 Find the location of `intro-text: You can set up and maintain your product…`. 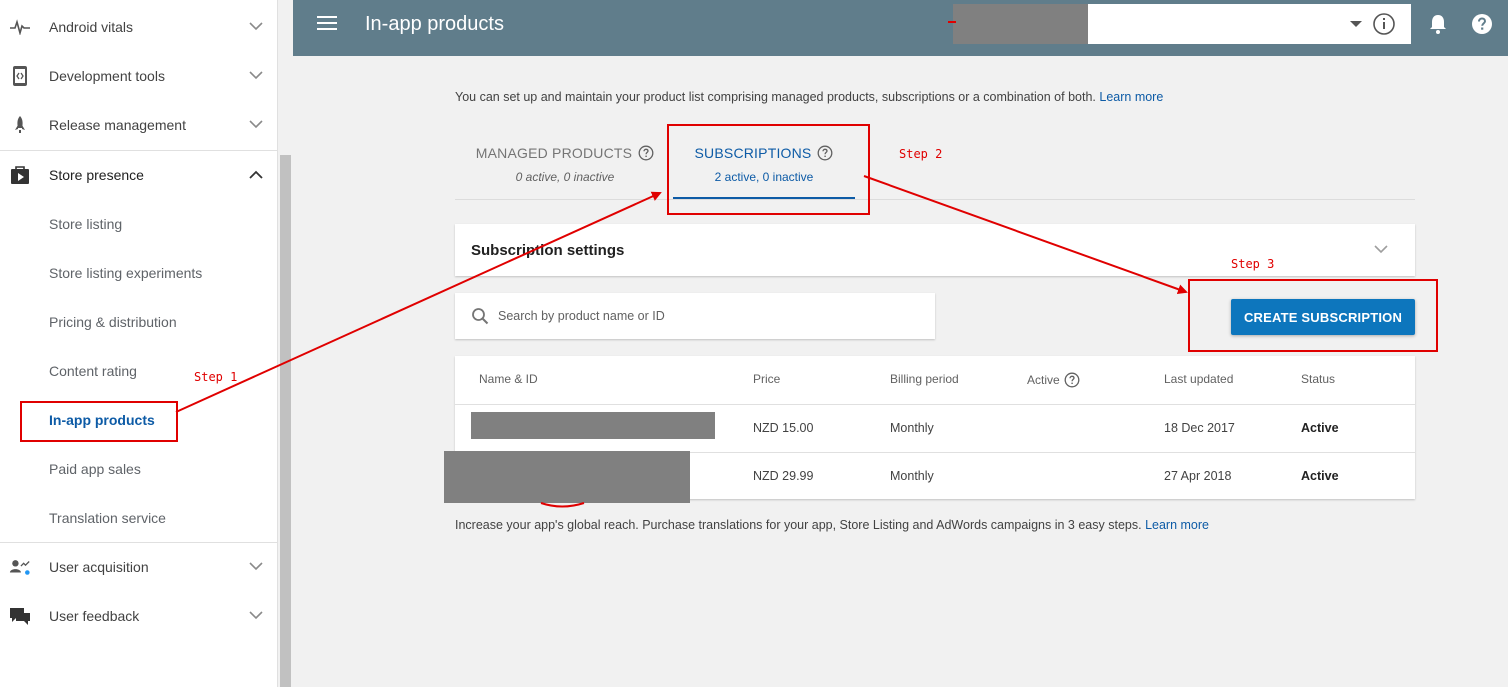

intro-text: You can set up and maintain your product… is located at coordinates (809, 97).